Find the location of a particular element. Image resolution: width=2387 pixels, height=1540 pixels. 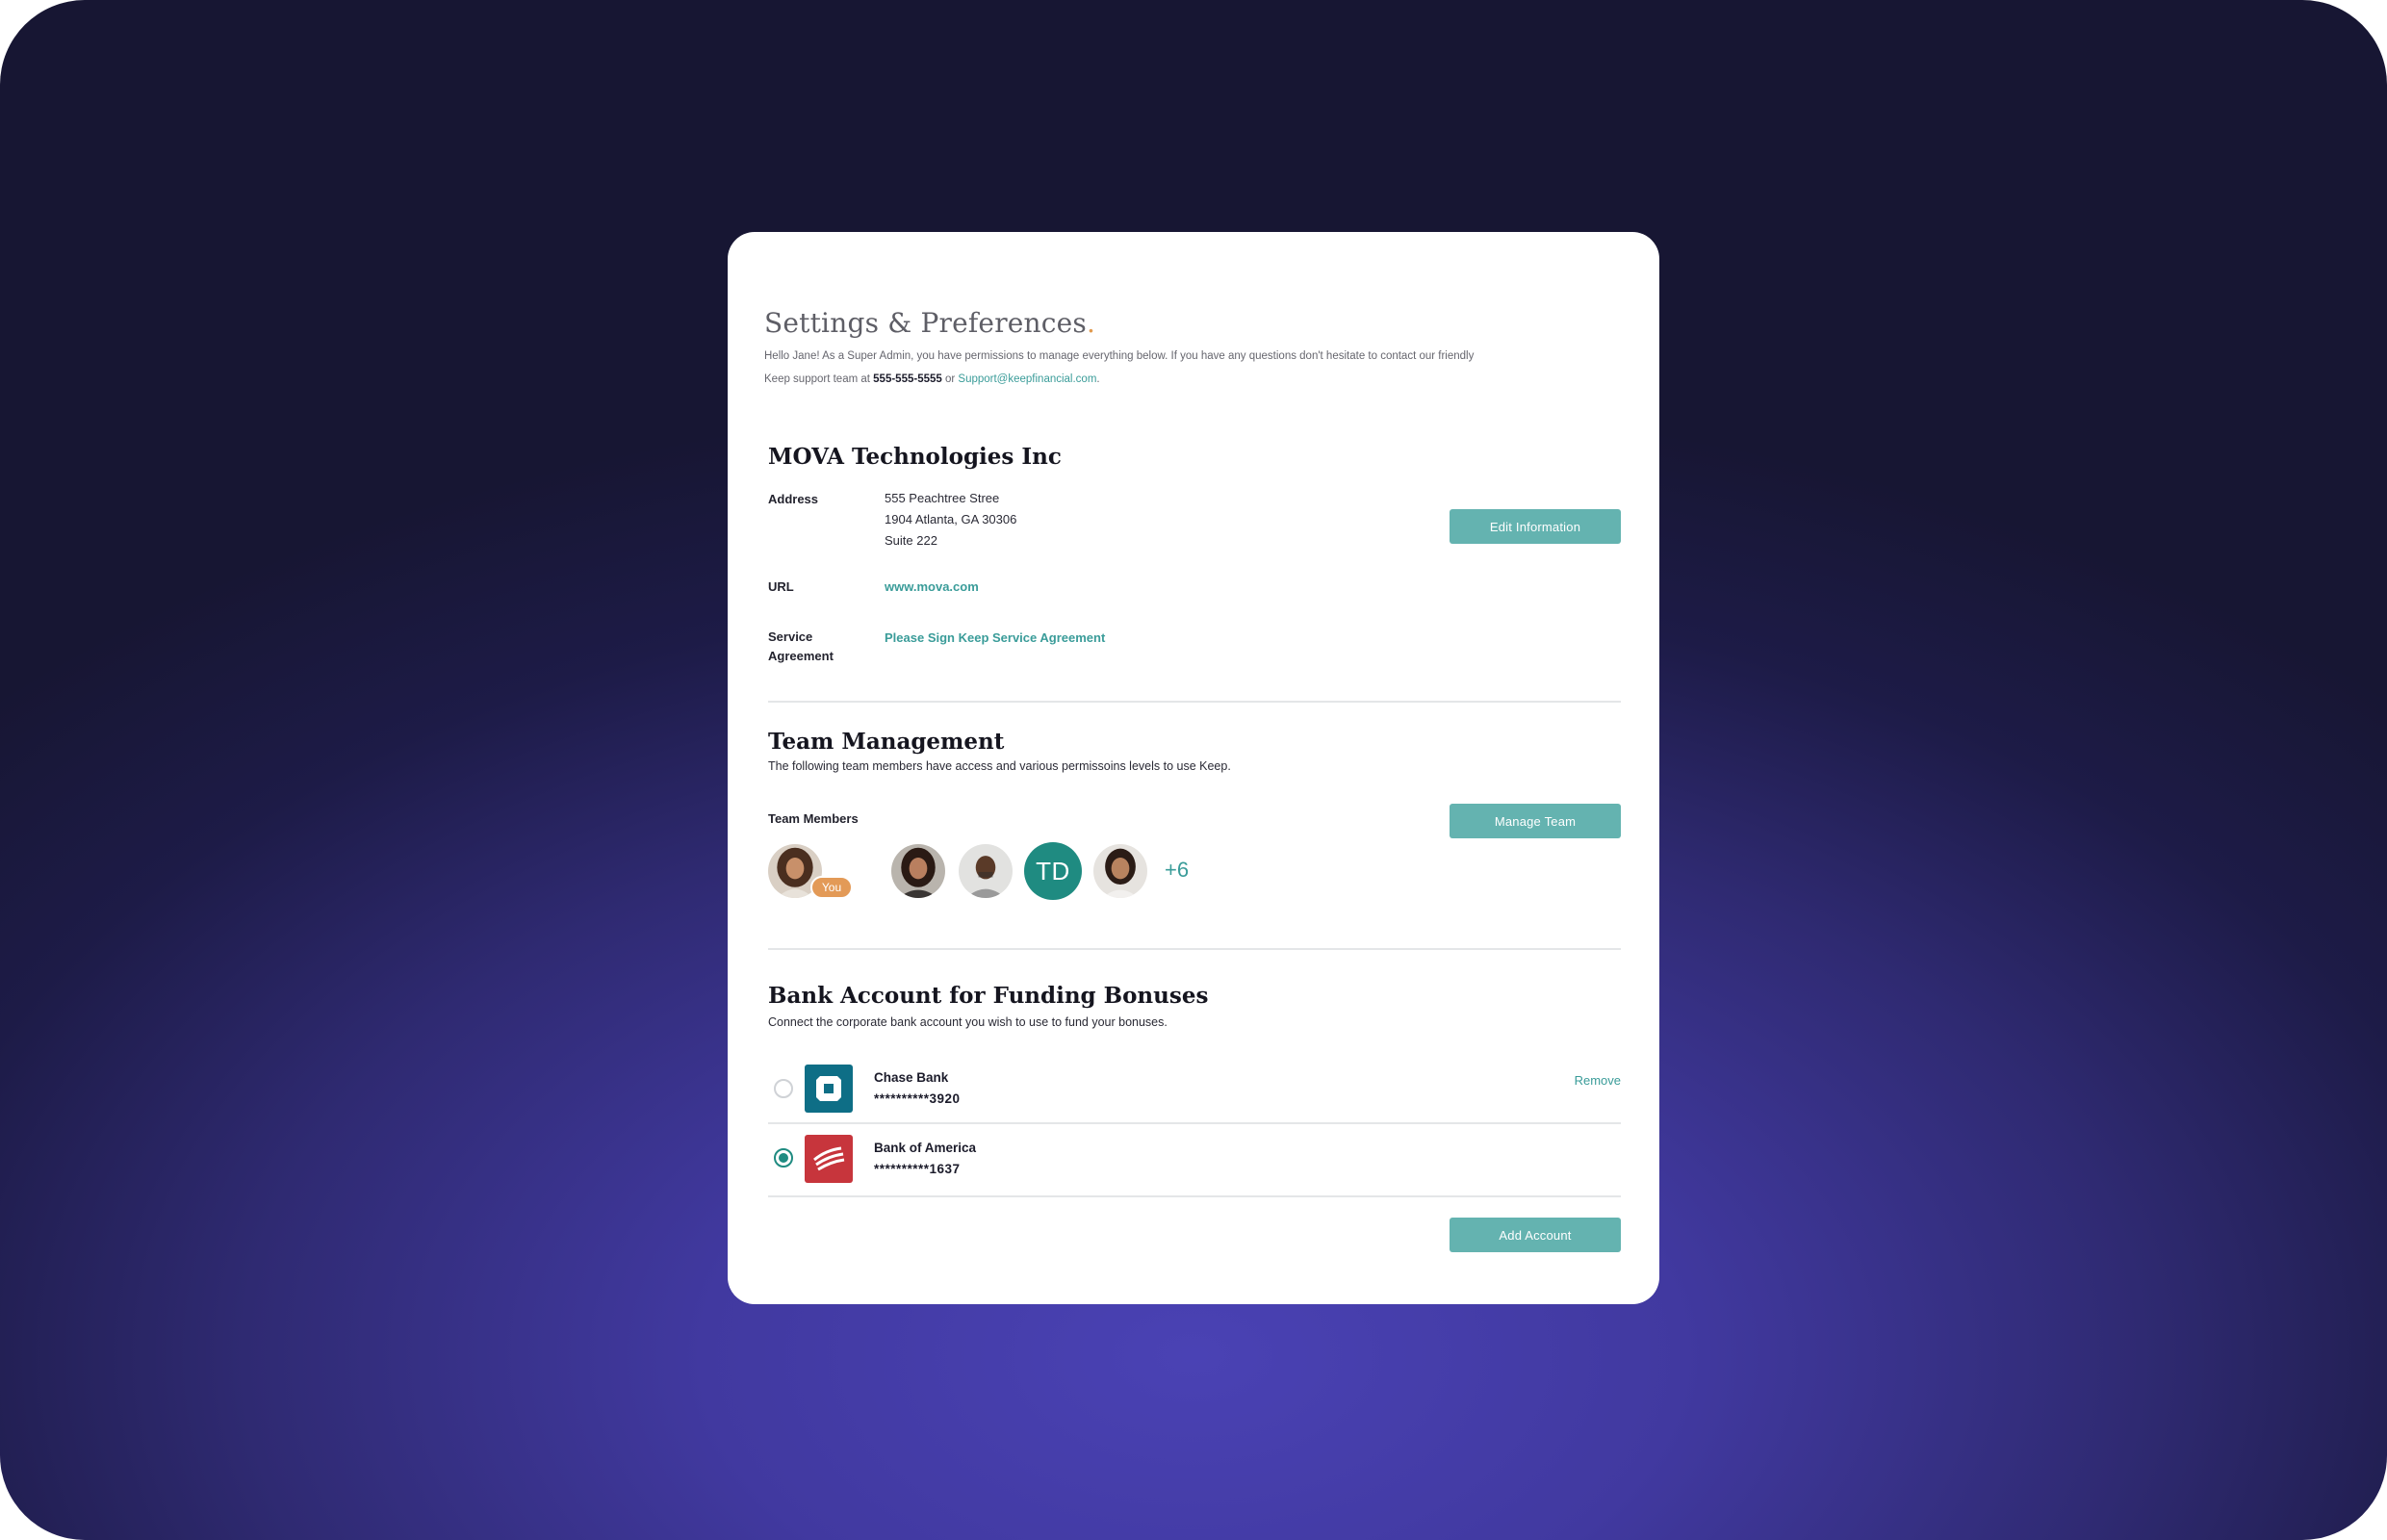

bofa-account-number: **********1637 is located at coordinates (917, 1169).